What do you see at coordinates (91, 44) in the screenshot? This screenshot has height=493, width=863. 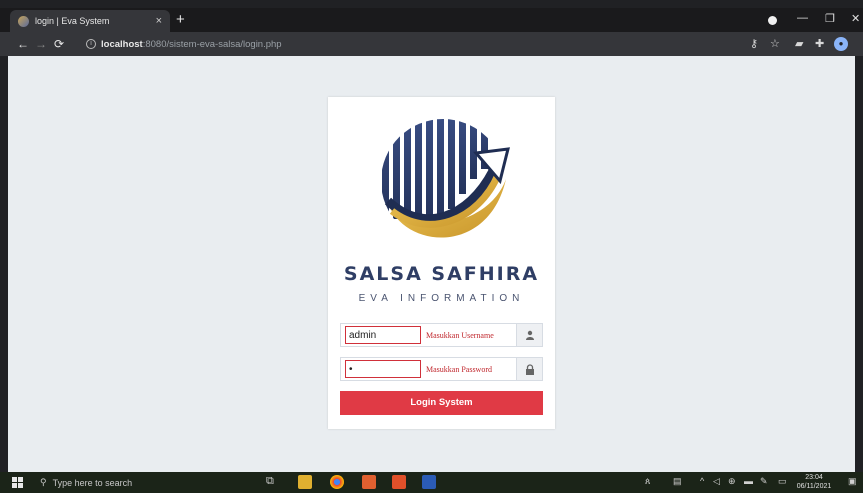 I see `site-info-icon: i` at bounding box center [91, 44].